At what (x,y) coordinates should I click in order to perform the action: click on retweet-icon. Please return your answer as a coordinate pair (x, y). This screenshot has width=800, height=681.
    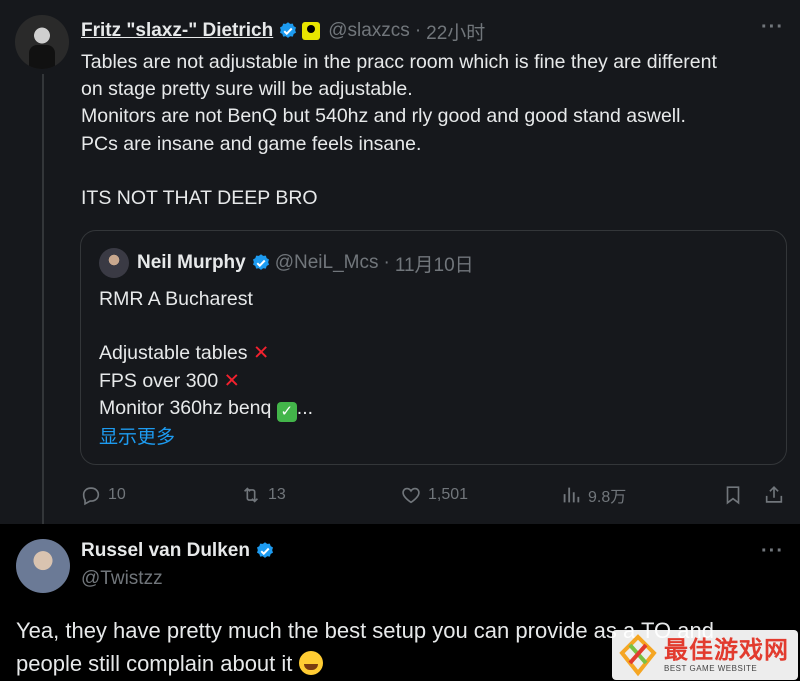
    Looking at the image, I should click on (251, 495).